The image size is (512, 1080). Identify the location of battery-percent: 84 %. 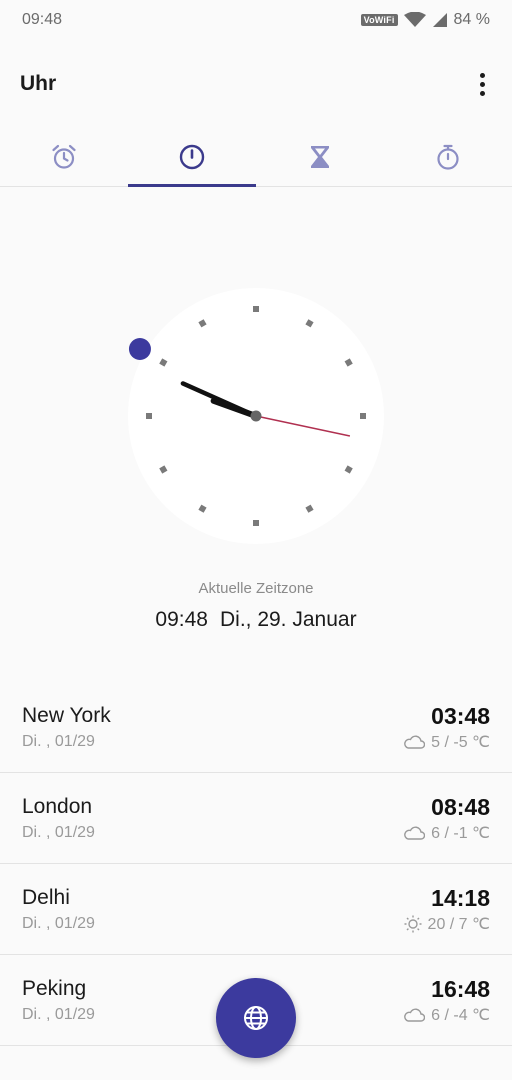
(471, 19).